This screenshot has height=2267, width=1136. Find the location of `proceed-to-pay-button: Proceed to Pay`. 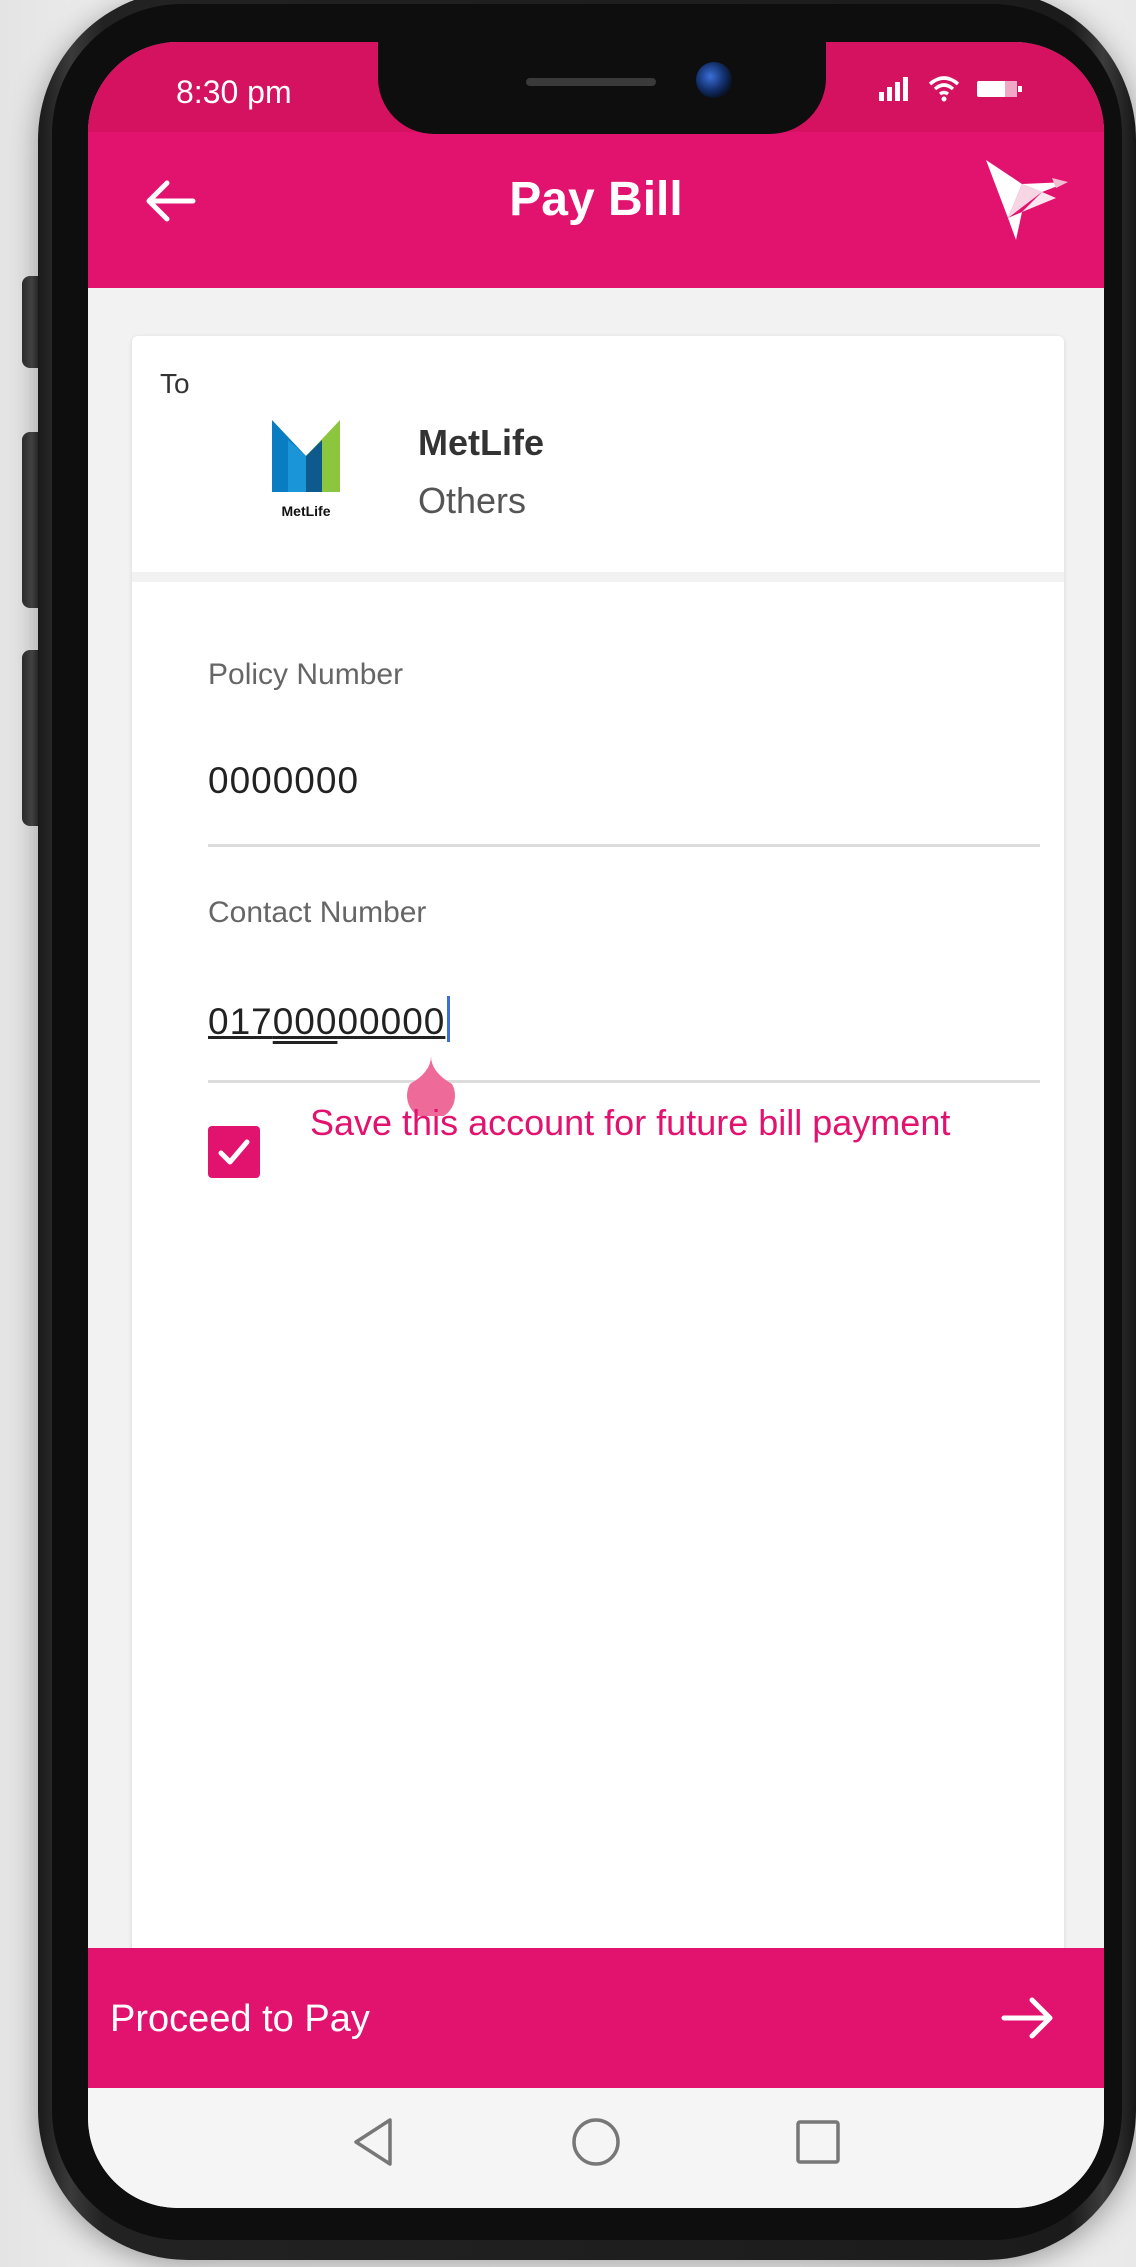

proceed-to-pay-button: Proceed to Pay is located at coordinates (596, 2018).